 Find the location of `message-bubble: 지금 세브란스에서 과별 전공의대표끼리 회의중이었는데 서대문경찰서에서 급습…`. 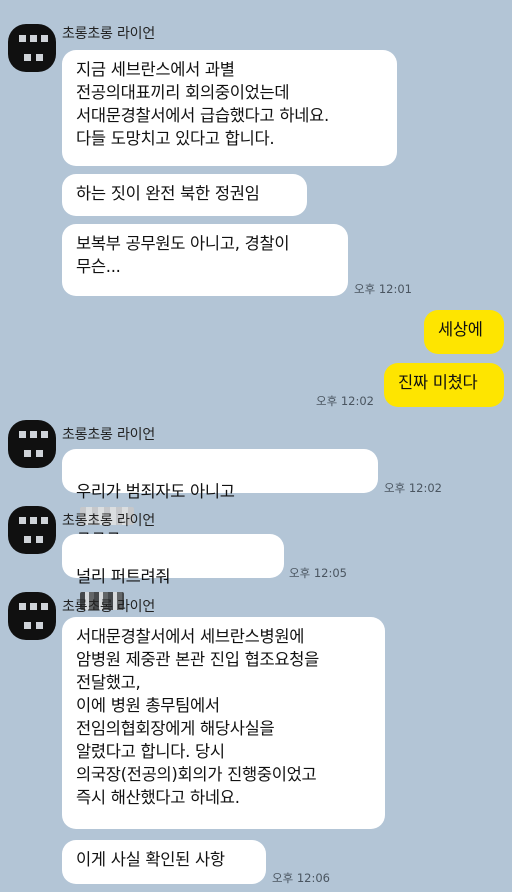

message-bubble: 지금 세브란스에서 과별 전공의대표끼리 회의중이었는데 서대문경찰서에서 급습… is located at coordinates (229, 108).